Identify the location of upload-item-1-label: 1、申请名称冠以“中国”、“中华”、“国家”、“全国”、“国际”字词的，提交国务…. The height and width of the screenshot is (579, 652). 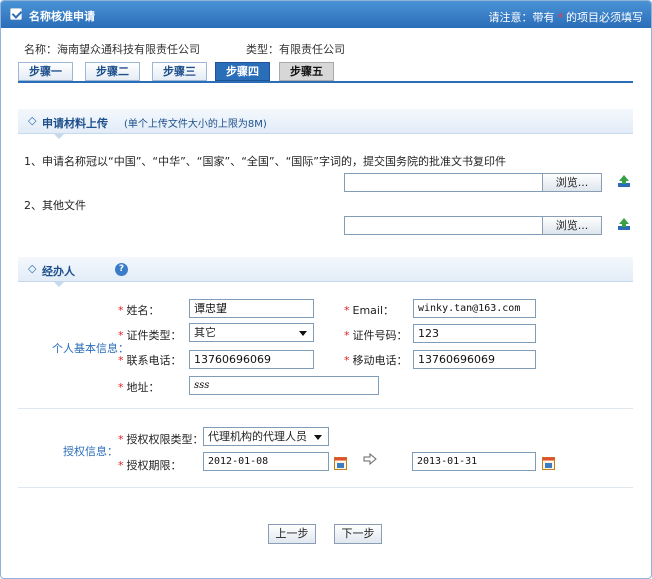
(265, 161).